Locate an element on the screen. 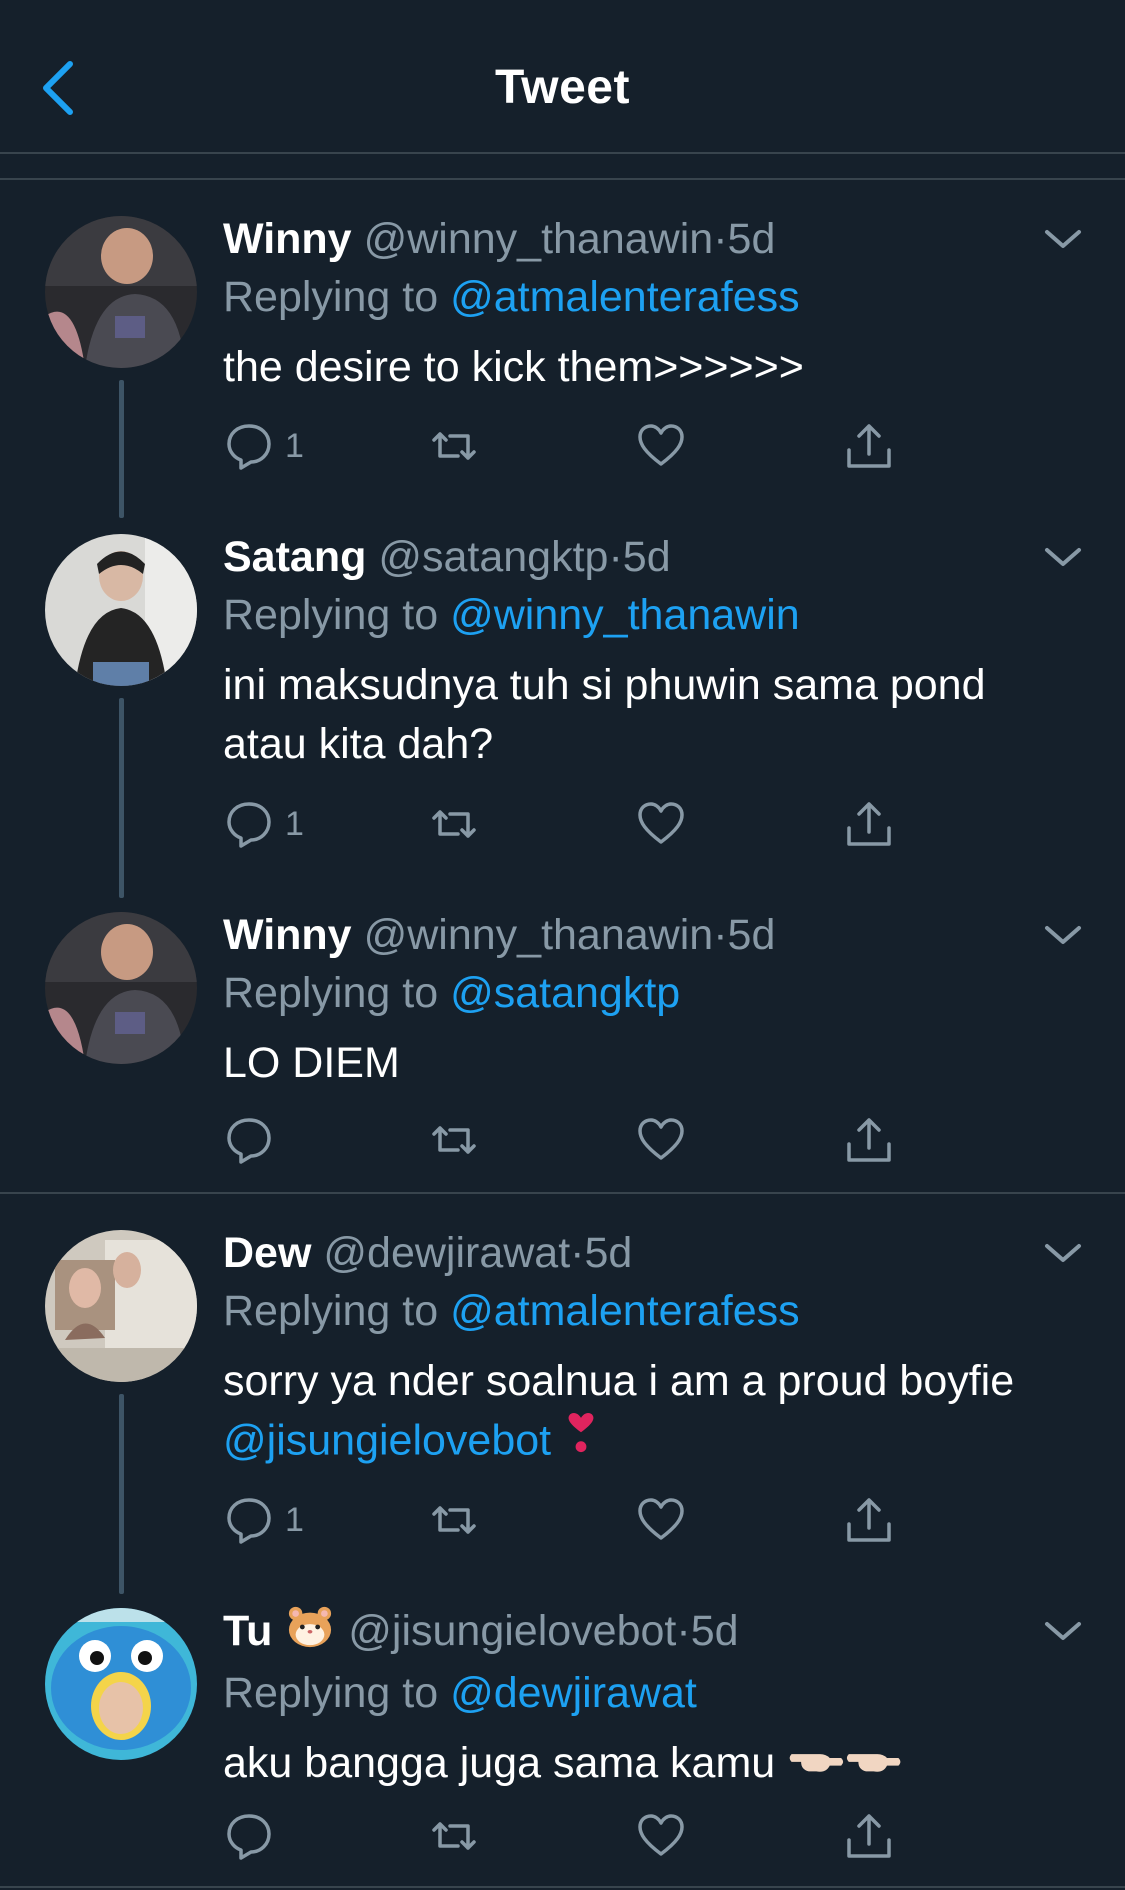 The image size is (1125, 1890). reply-mention-link: @dewjirawat is located at coordinates (573, 1693).